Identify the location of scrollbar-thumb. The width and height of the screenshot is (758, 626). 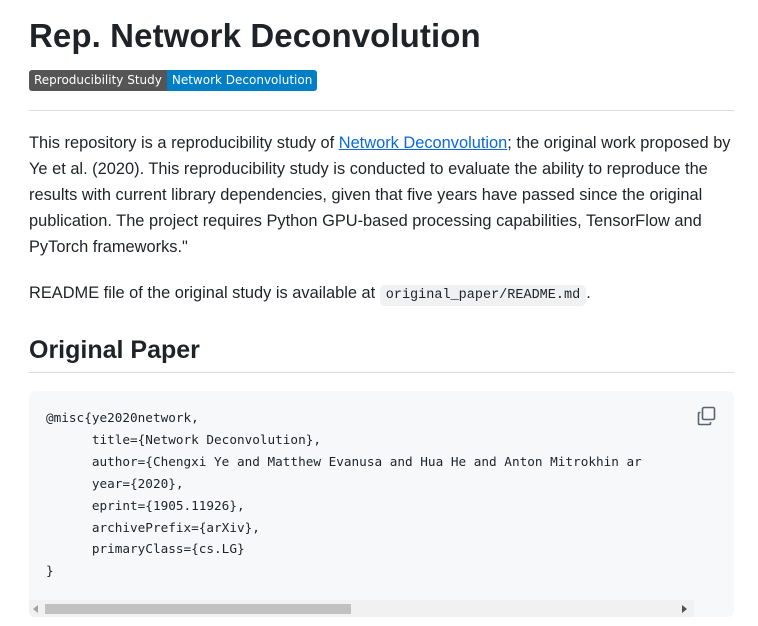
(198, 609).